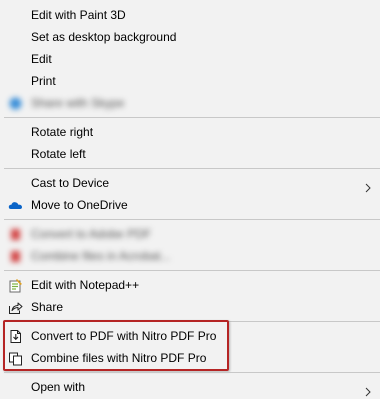 The image size is (380, 399). Describe the element at coordinates (116, 345) in the screenshot. I see `highlight-box` at that location.